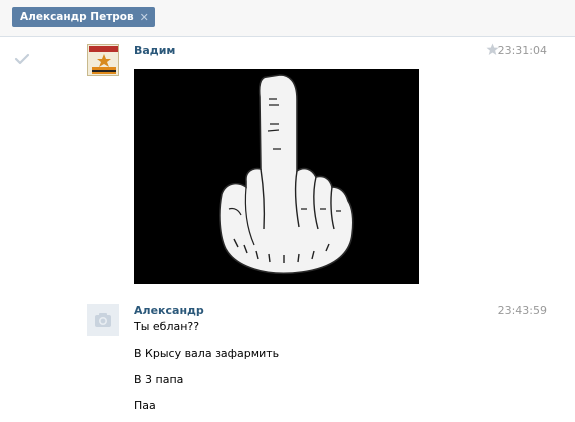  Describe the element at coordinates (144, 17) in the screenshot. I see `close-icon: ✕` at that location.